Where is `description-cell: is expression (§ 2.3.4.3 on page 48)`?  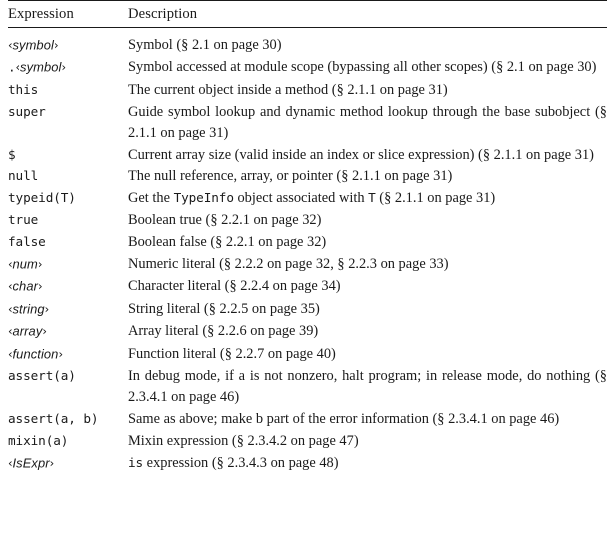
description-cell: is expression (§ 2.3.4.3 on page 48) is located at coordinates (367, 463).